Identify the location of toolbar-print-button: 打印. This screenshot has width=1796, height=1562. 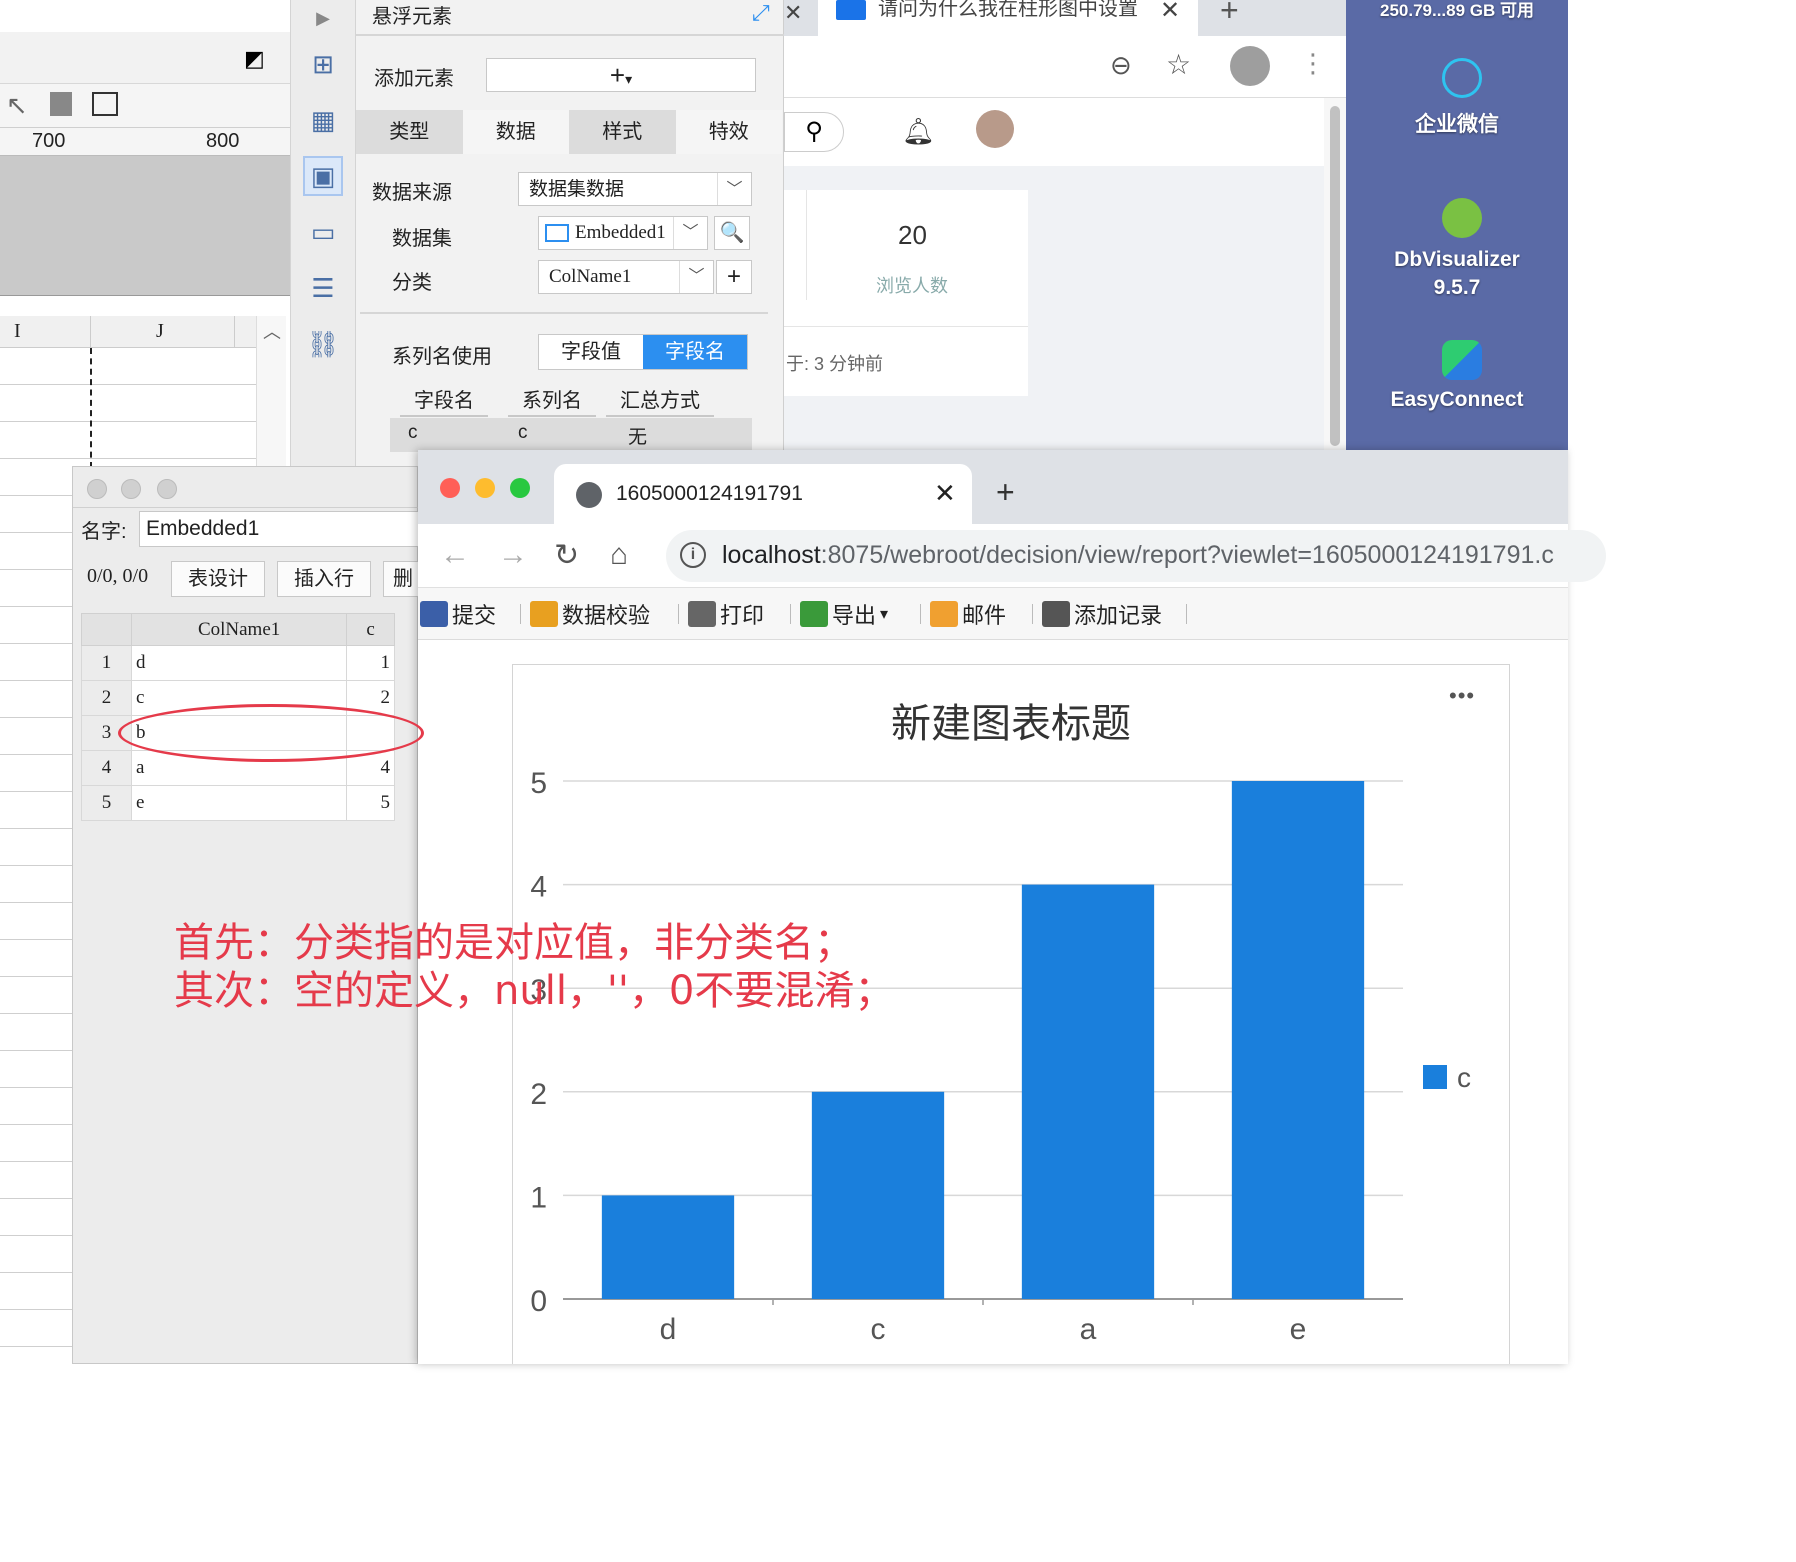
(726, 614).